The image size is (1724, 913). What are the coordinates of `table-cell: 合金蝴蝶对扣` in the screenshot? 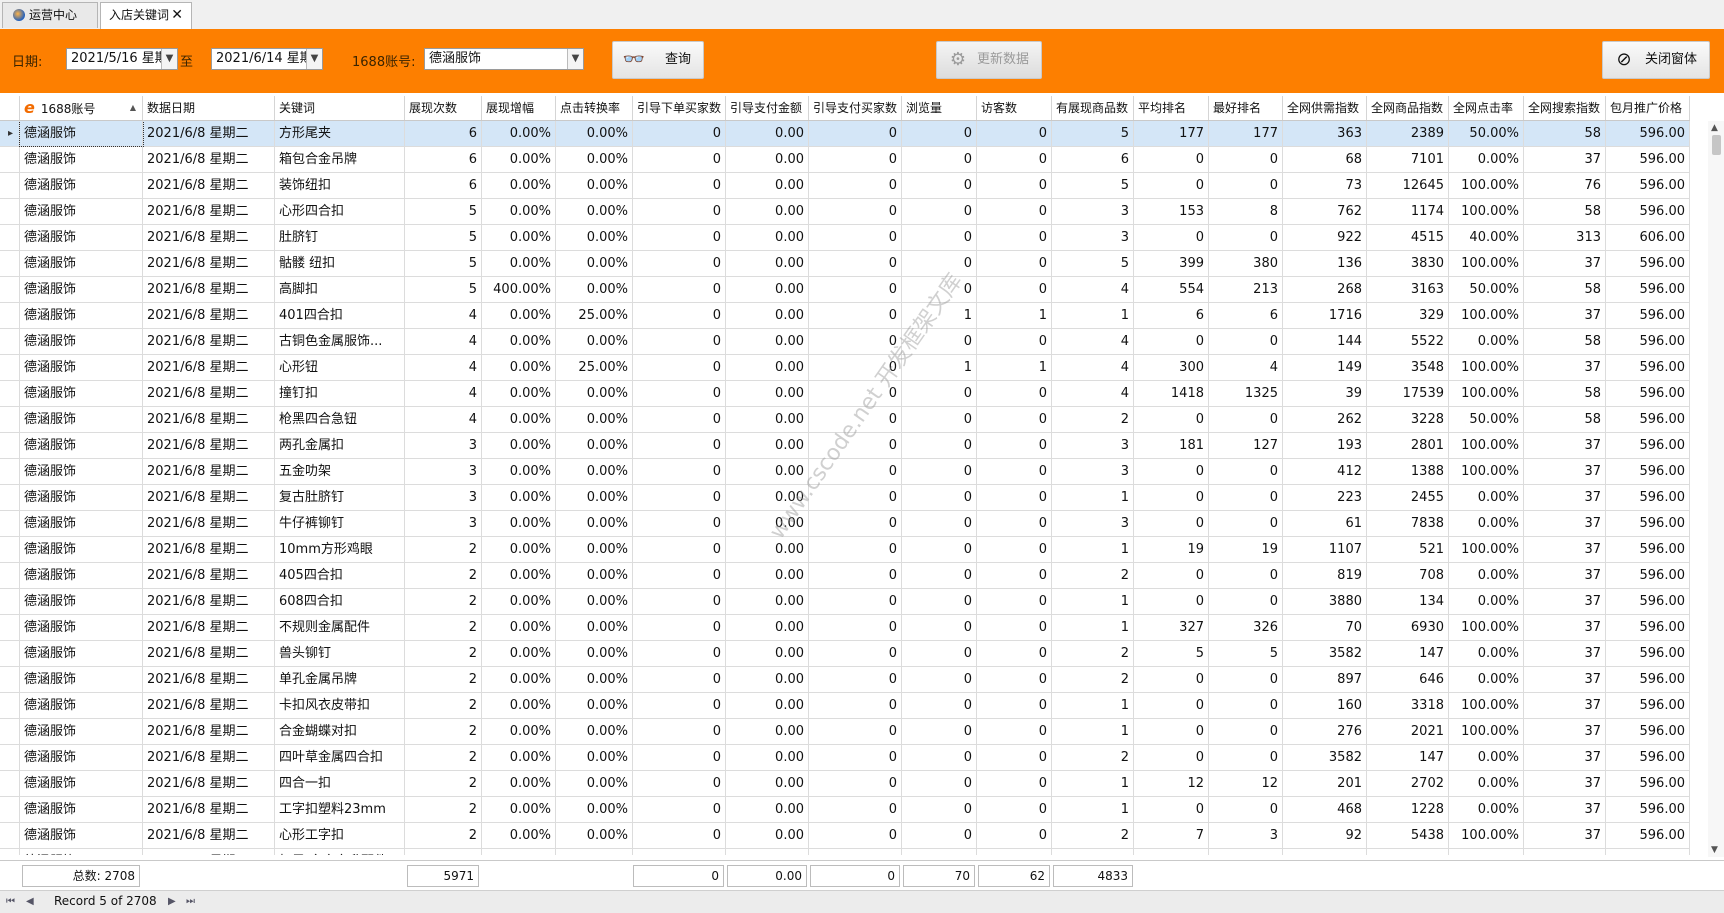 It's located at (340, 731).